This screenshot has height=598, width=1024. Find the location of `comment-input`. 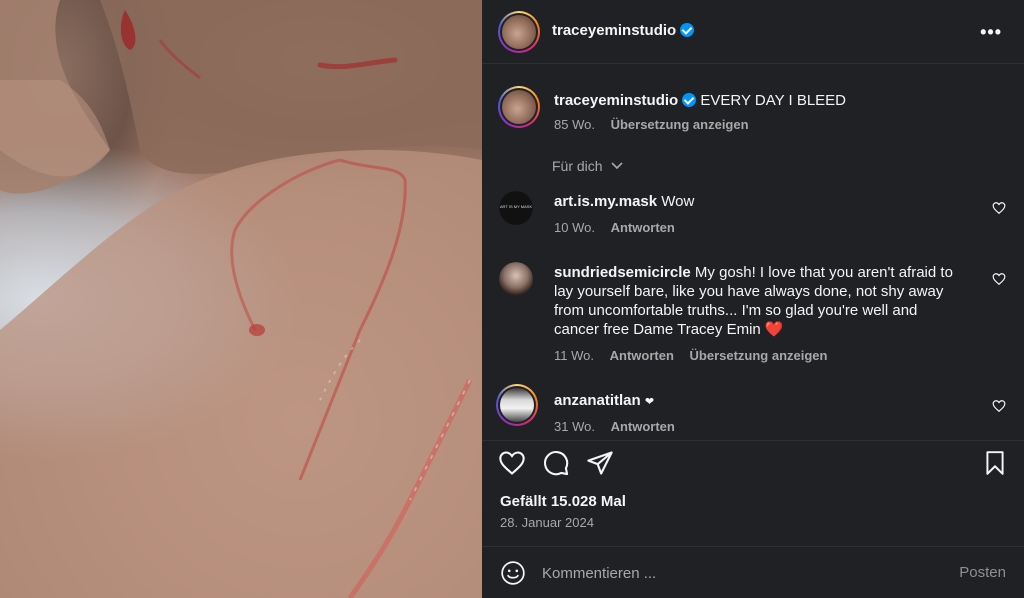

comment-input is located at coordinates (732, 573).